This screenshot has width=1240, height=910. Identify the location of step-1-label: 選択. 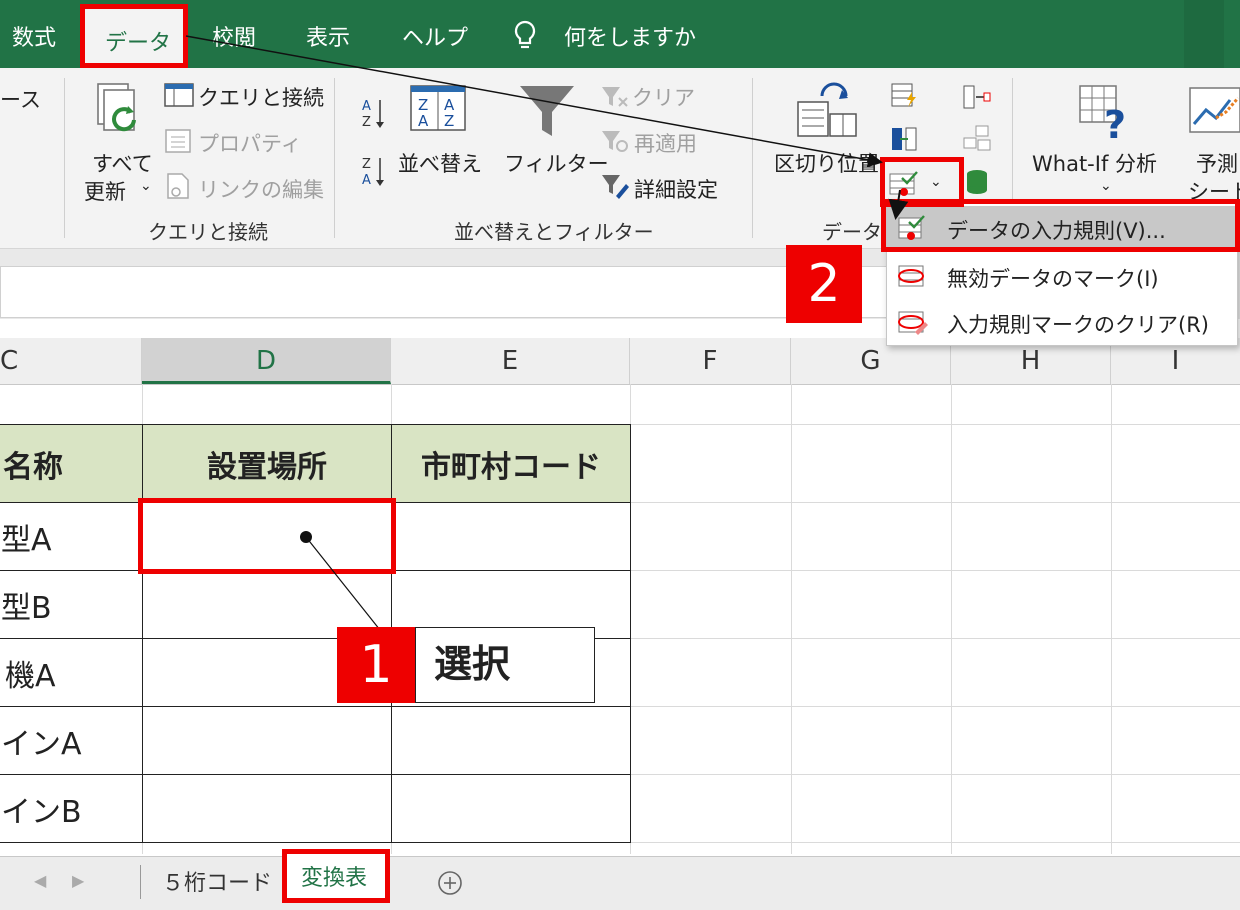
(505, 665).